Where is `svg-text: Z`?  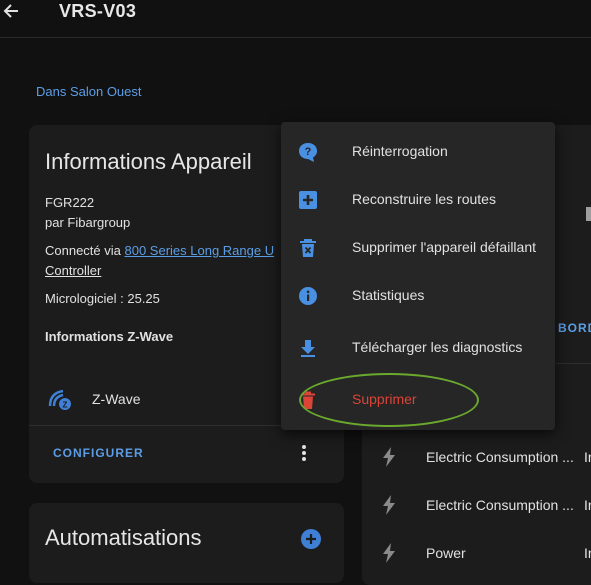 svg-text: Z is located at coordinates (65, 405).